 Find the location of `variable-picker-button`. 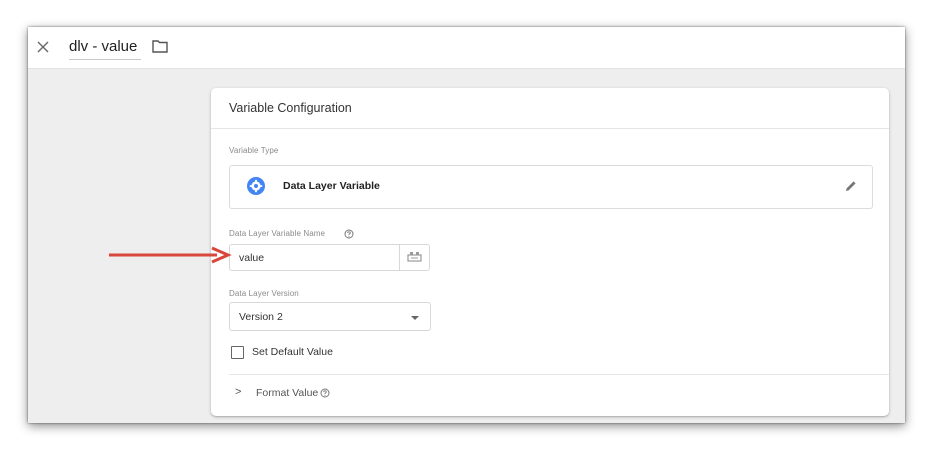

variable-picker-button is located at coordinates (414, 257).